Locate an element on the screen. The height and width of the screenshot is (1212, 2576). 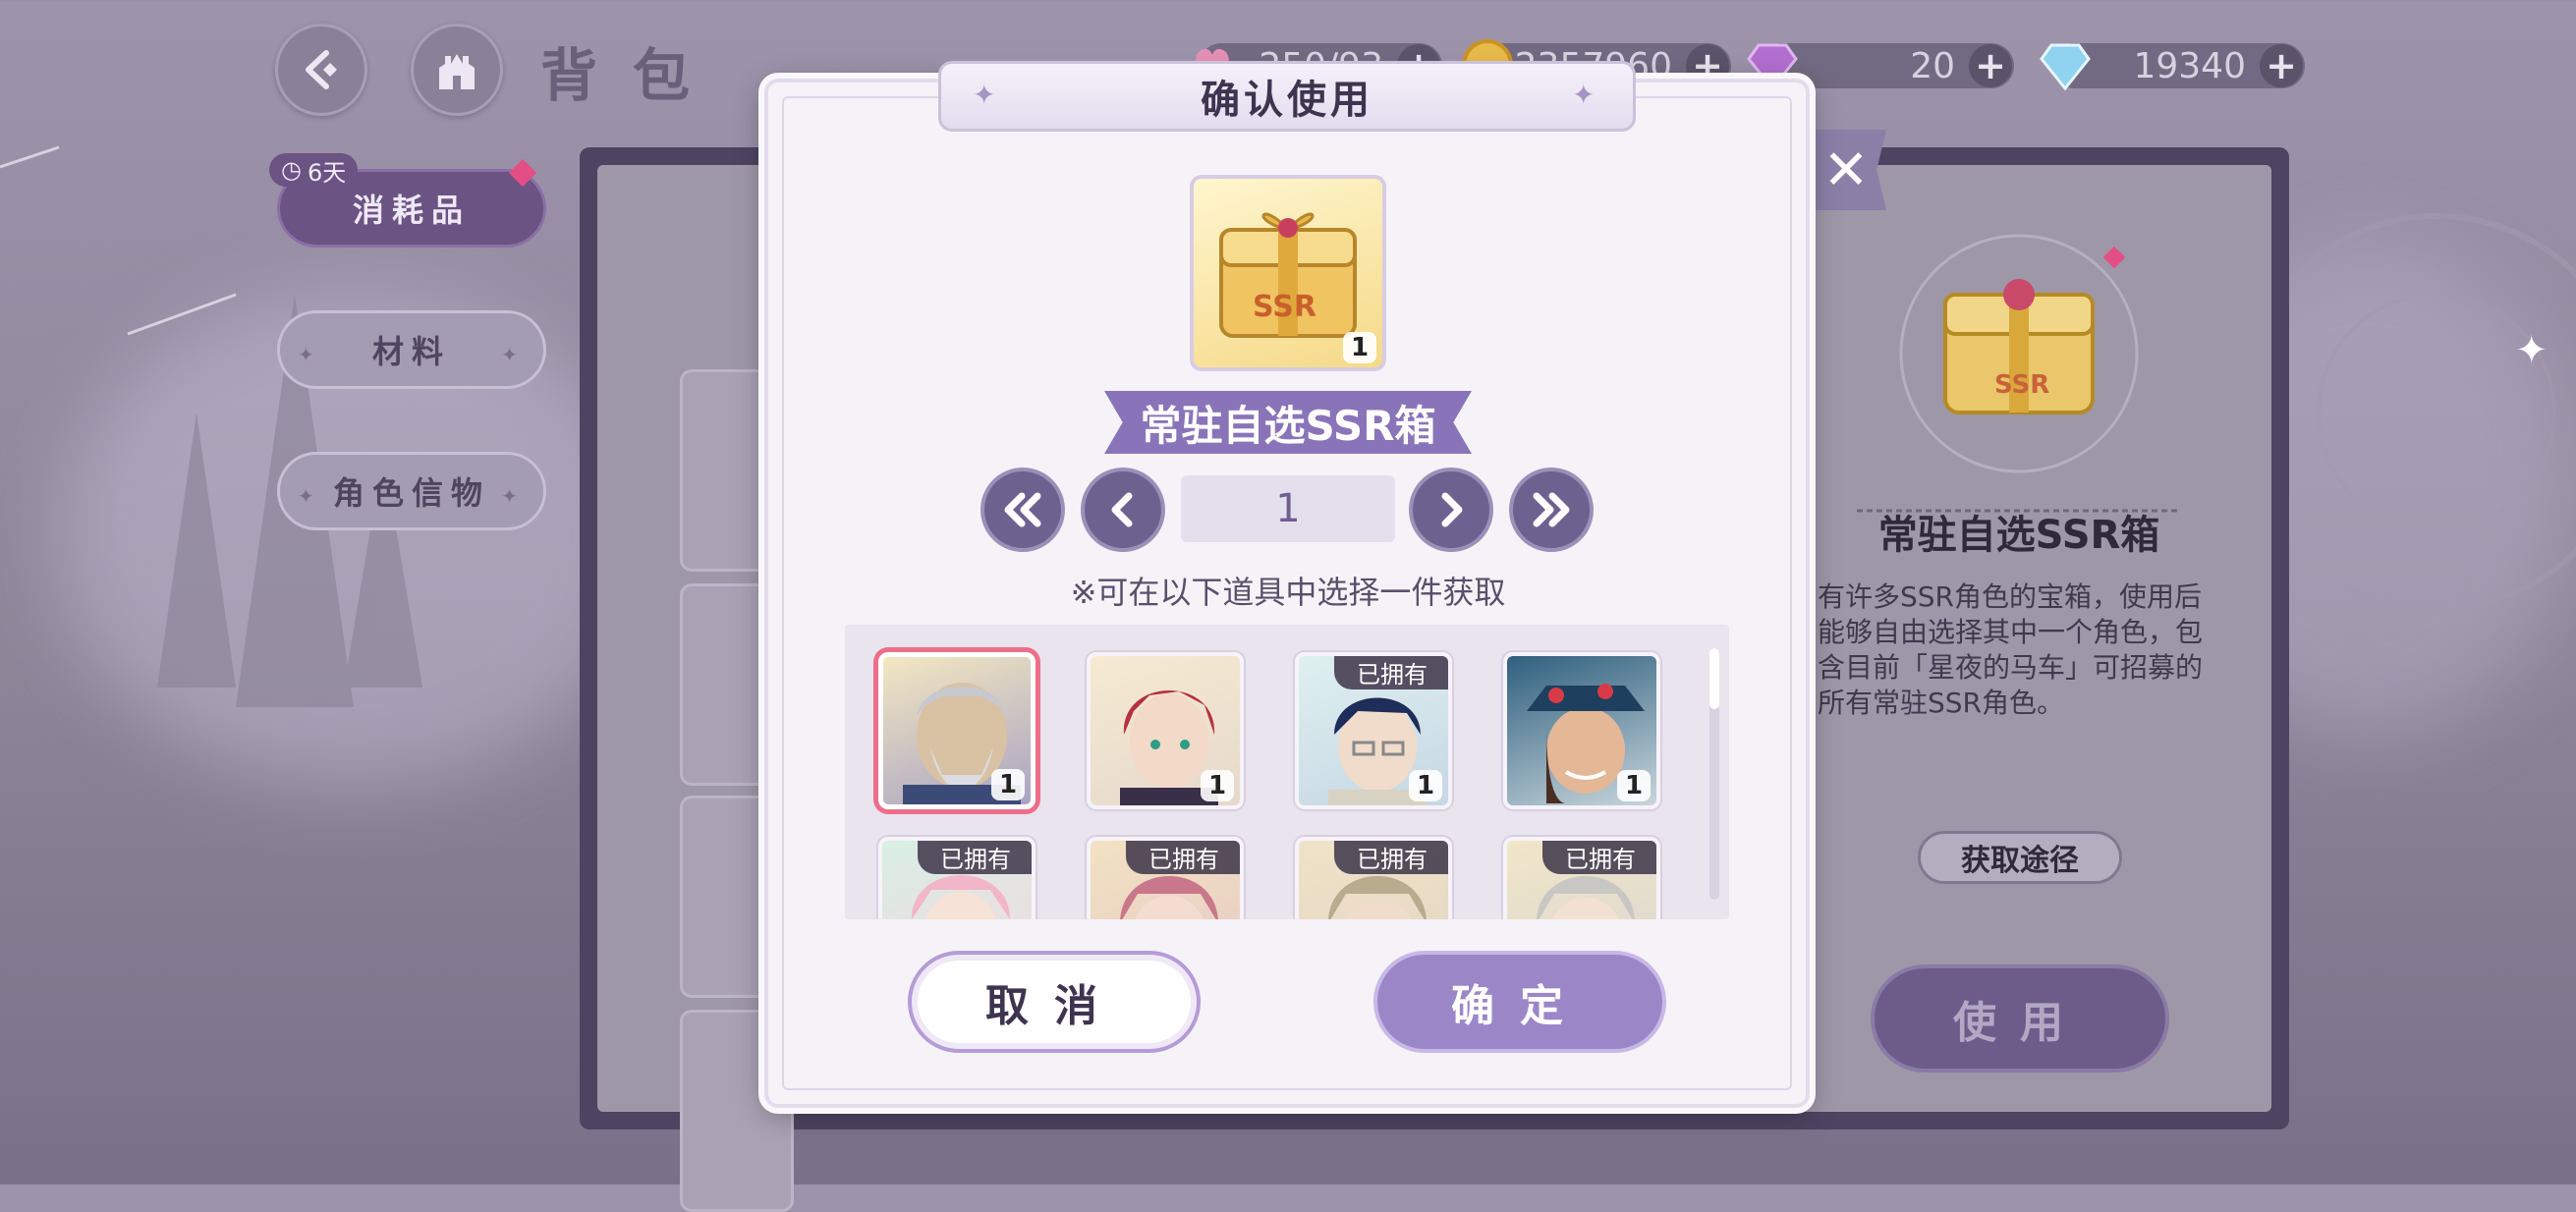
double-chevron-left-icon is located at coordinates (1022, 509).